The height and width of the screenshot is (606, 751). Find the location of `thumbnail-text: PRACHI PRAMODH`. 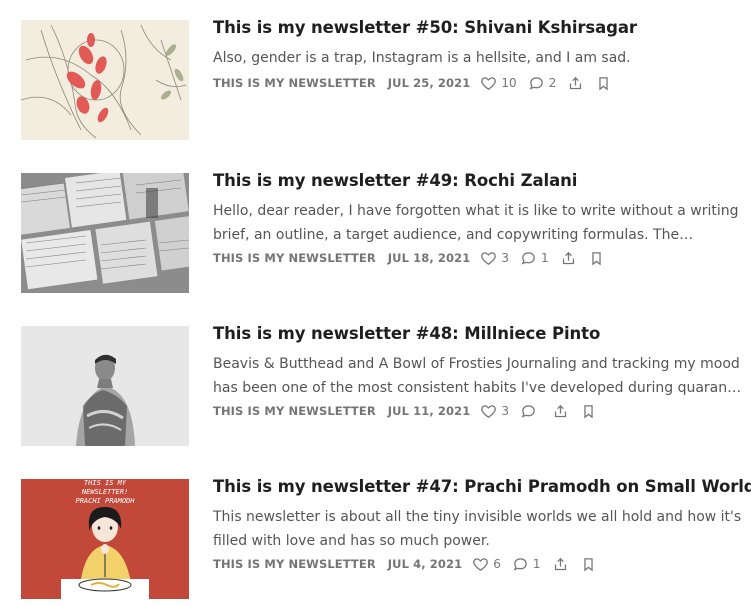

thumbnail-text: PRACHI PRAMODH is located at coordinates (105, 501).